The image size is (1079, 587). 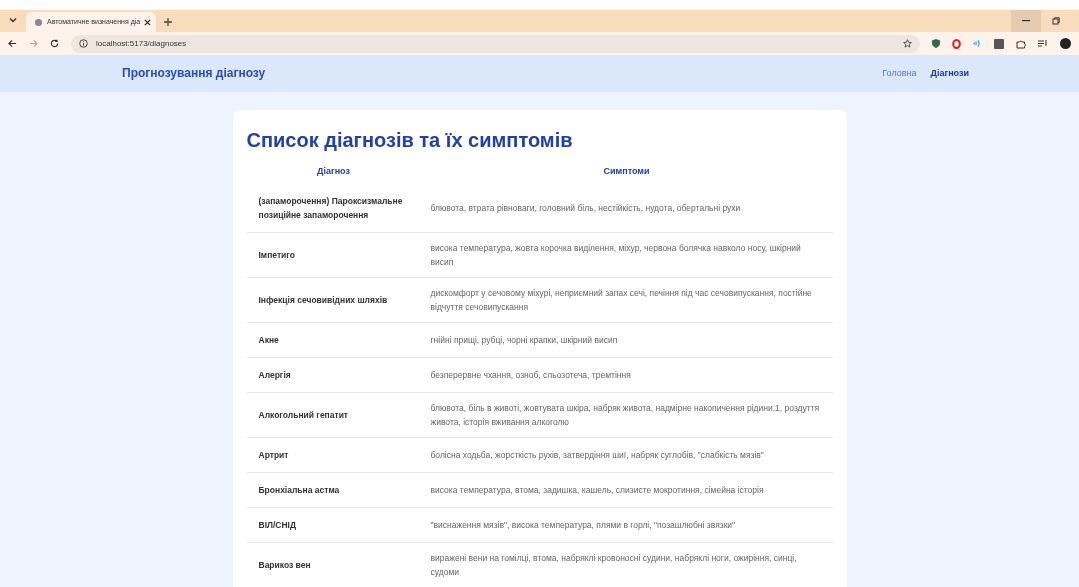 I want to click on symptoms-cell: "виснаження мязів", висока температура, плями в горлі, "позашлюбні звязки", so click(x=626, y=525).